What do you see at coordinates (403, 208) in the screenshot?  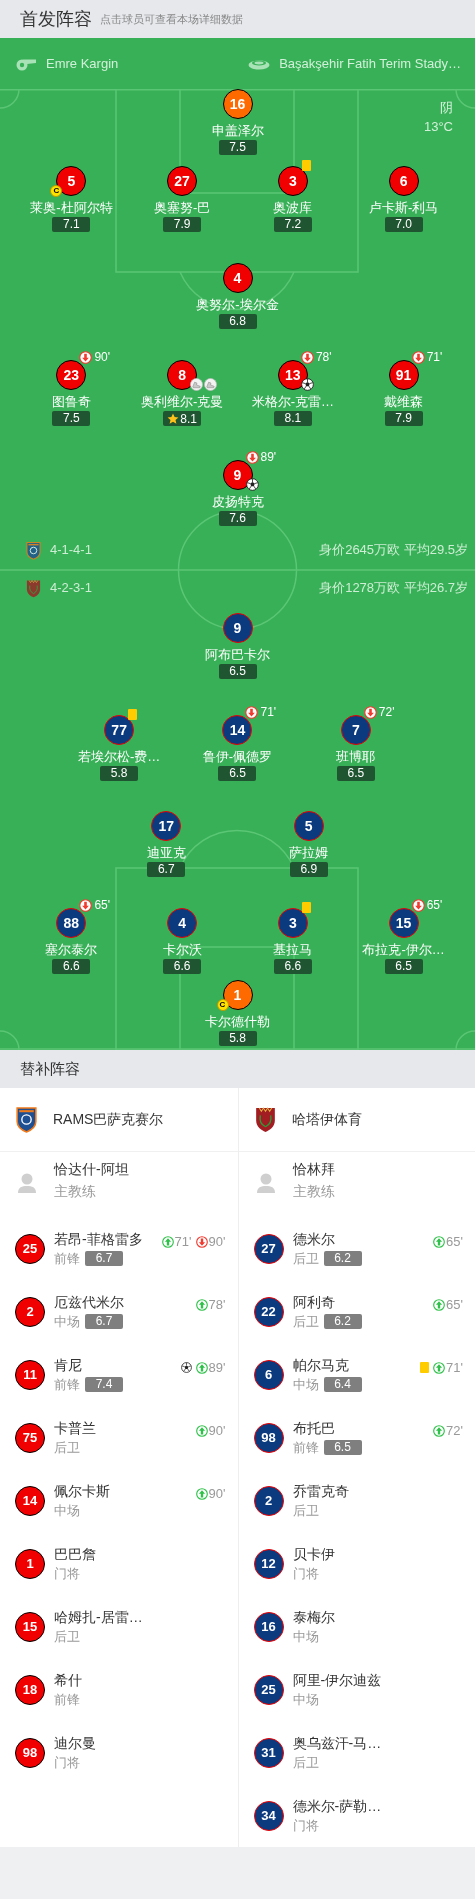 I see `player-name: 卢卡斯-利马` at bounding box center [403, 208].